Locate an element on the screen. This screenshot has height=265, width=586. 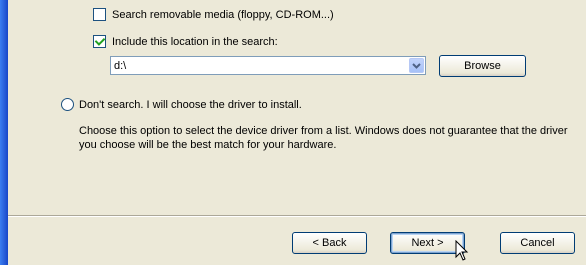
include-location-option: Include this location in the search: is located at coordinates (185, 41).